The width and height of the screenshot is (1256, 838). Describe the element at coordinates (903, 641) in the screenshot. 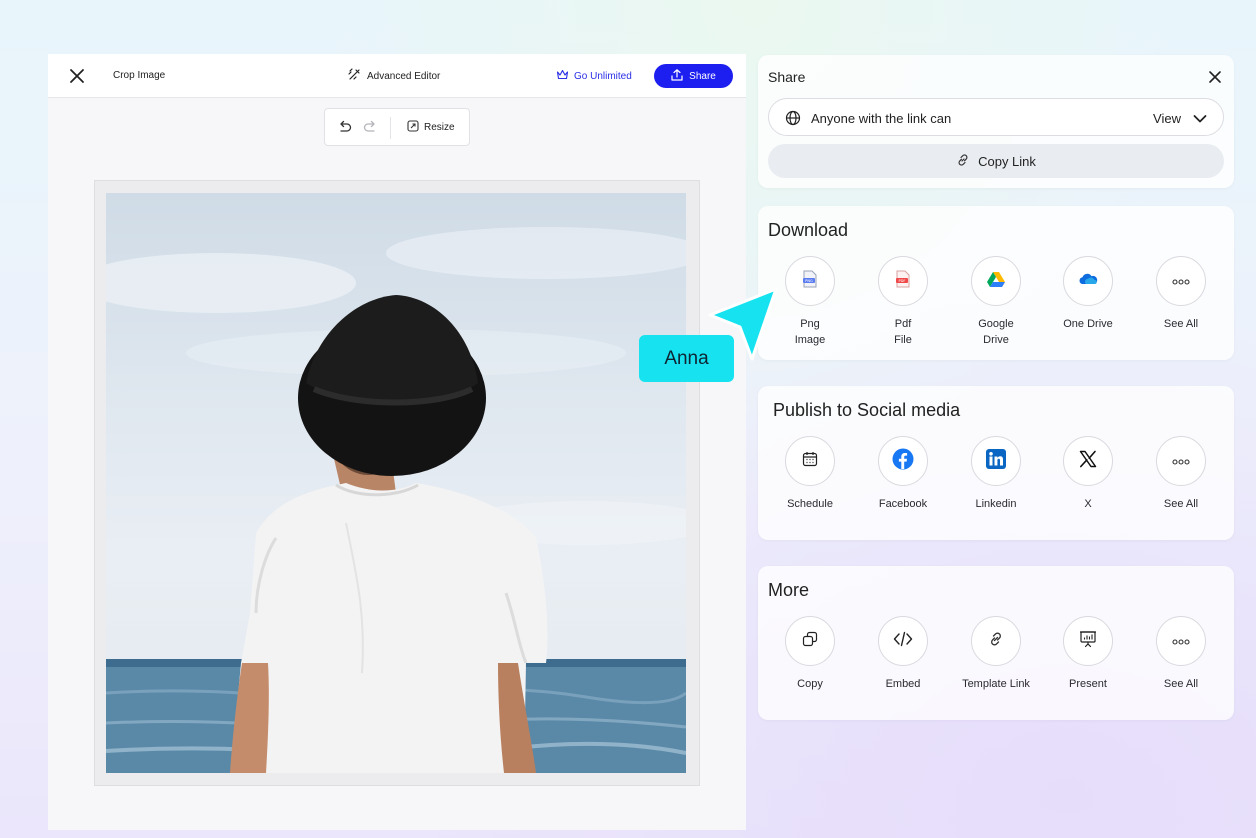

I see `code-icon` at that location.